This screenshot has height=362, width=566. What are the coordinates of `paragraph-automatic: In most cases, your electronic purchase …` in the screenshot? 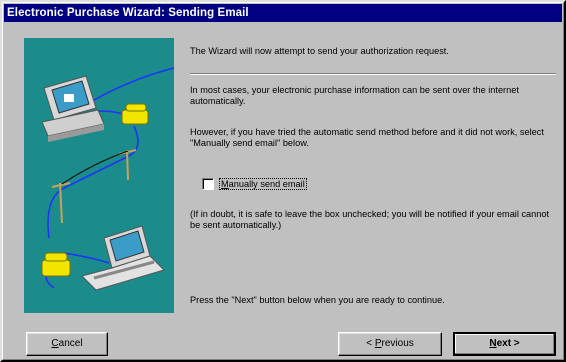 It's located at (354, 95).